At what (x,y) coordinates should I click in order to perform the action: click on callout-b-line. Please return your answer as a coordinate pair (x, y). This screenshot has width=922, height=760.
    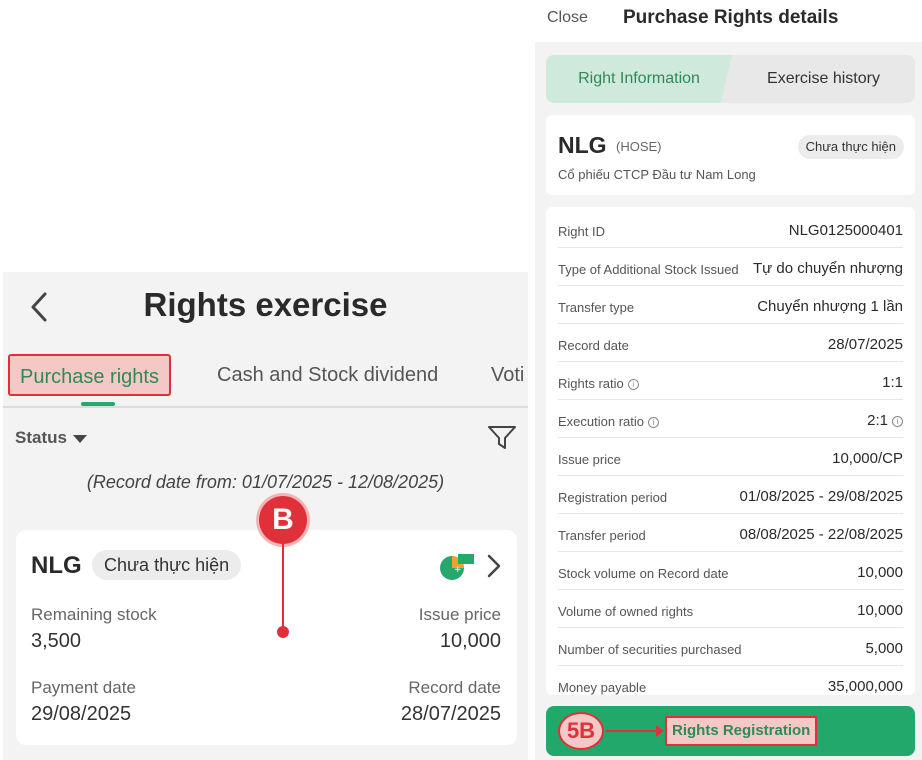
    Looking at the image, I should click on (283, 587).